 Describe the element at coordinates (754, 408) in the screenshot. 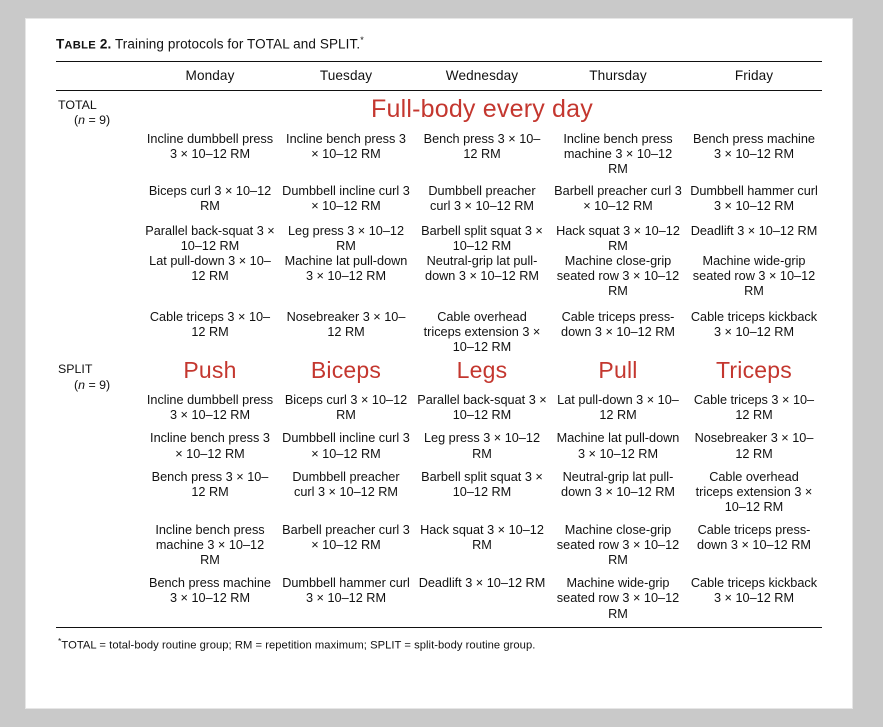

I see `cell-split-b0-c4: Cable triceps 3 × 10–12 RM` at that location.